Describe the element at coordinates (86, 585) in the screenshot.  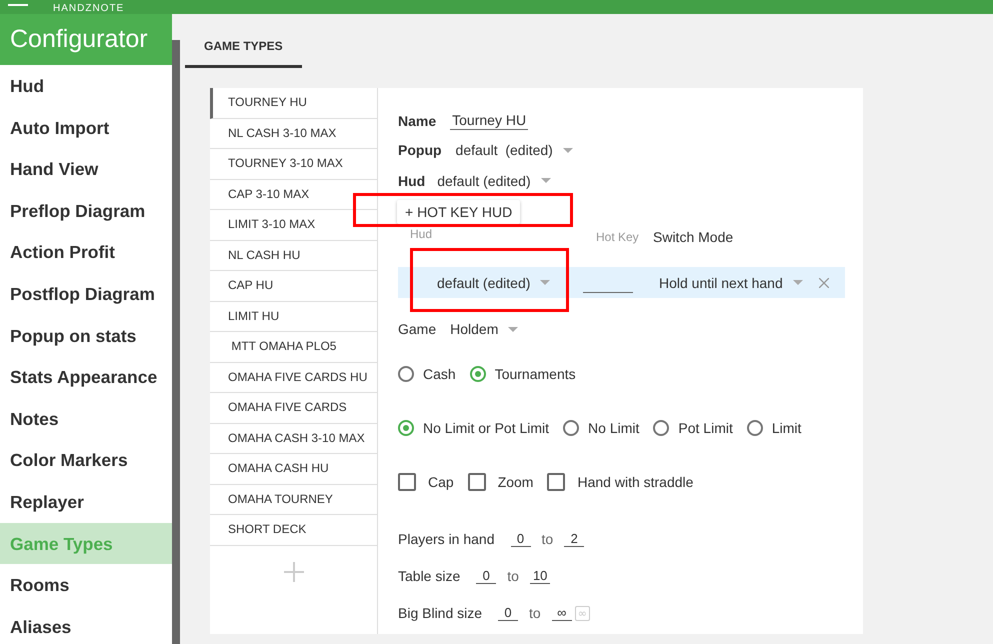
I see `sidebar-item: Rooms` at that location.